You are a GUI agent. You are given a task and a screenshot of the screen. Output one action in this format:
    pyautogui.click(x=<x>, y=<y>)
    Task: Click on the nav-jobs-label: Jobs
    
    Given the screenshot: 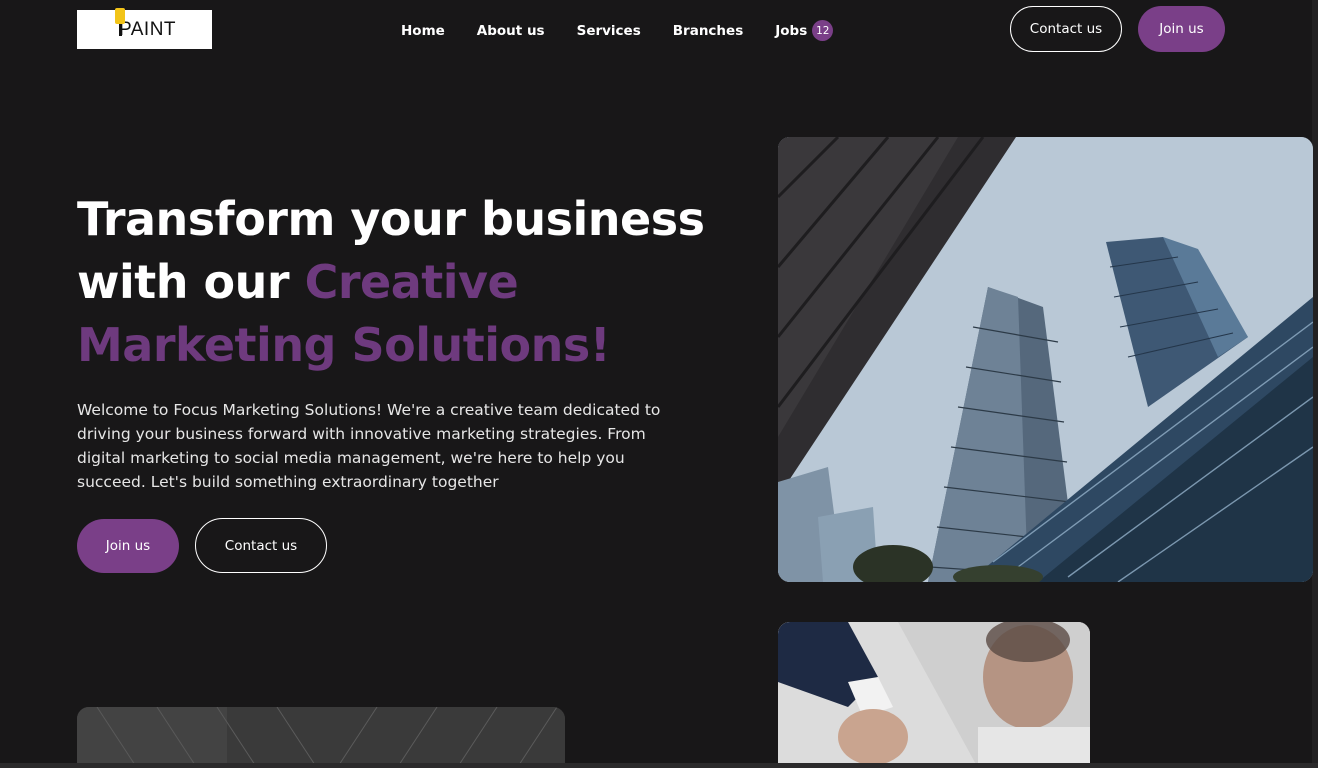 What is the action you would take?
    pyautogui.click(x=791, y=30)
    